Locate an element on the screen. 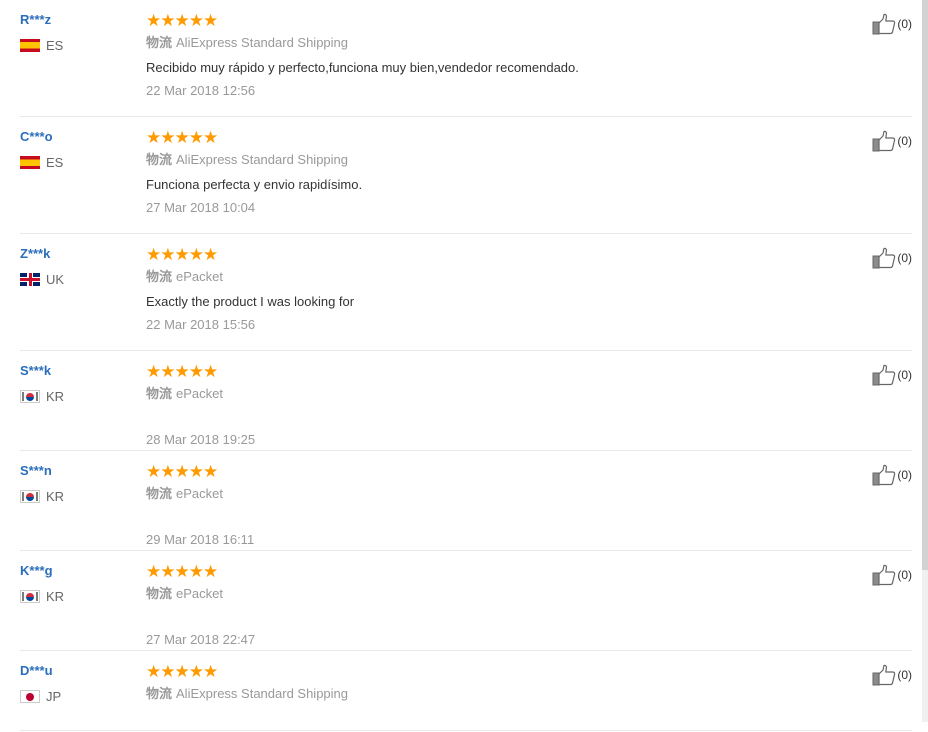 The height and width of the screenshot is (732, 928). reviewer-name: D***u is located at coordinates (40, 671).